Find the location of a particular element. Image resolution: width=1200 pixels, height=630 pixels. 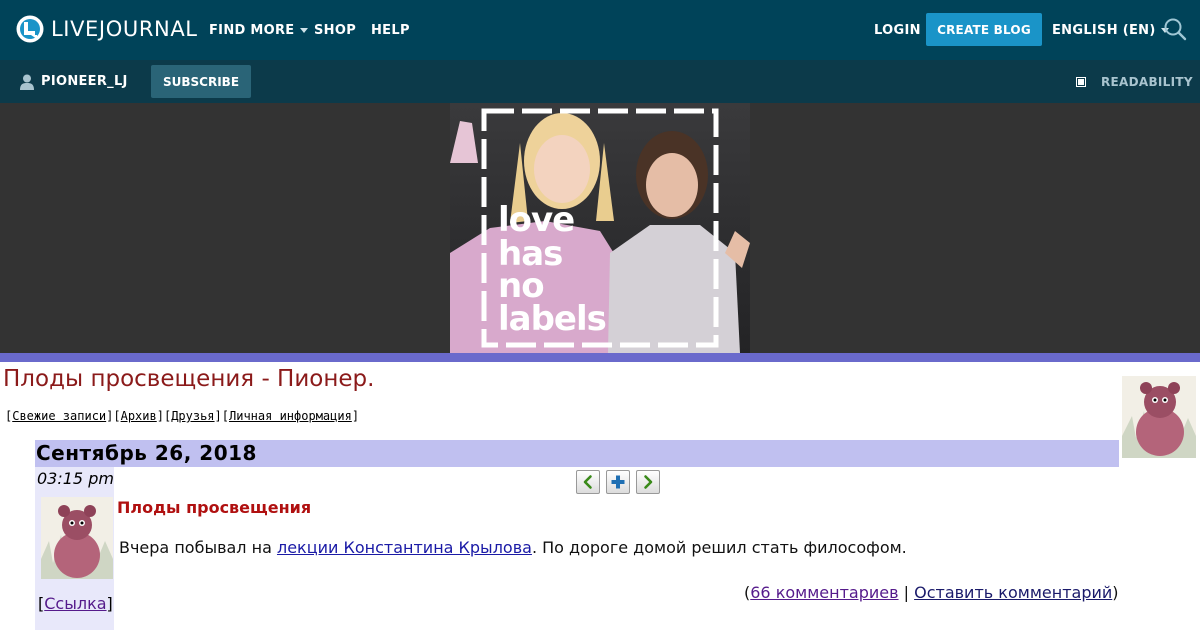

lecture-link: лекции Константина Крылова is located at coordinates (404, 547).